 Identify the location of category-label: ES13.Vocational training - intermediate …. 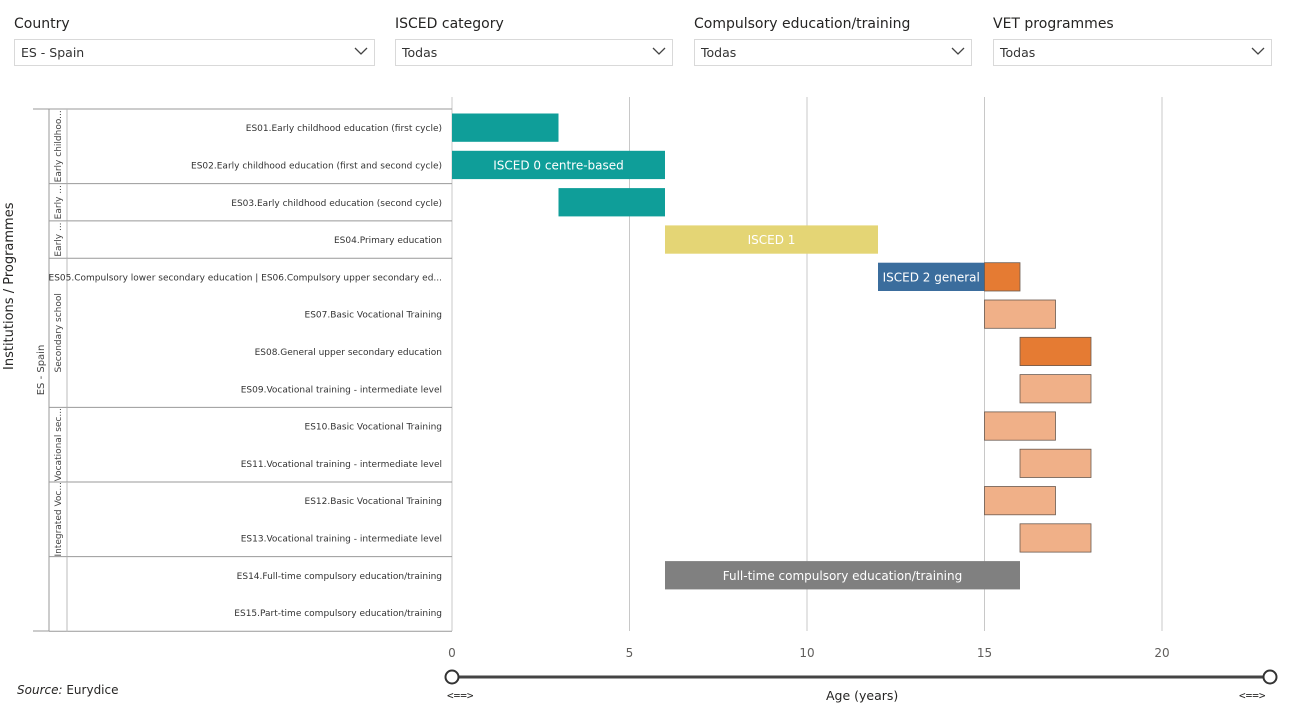
(341, 539).